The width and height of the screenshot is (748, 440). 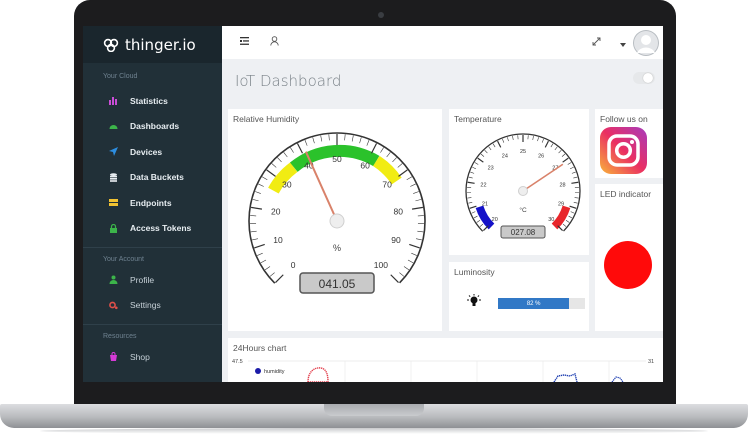 What do you see at coordinates (541, 303) in the screenshot?
I see `luminosity-progress-track: 82 %` at bounding box center [541, 303].